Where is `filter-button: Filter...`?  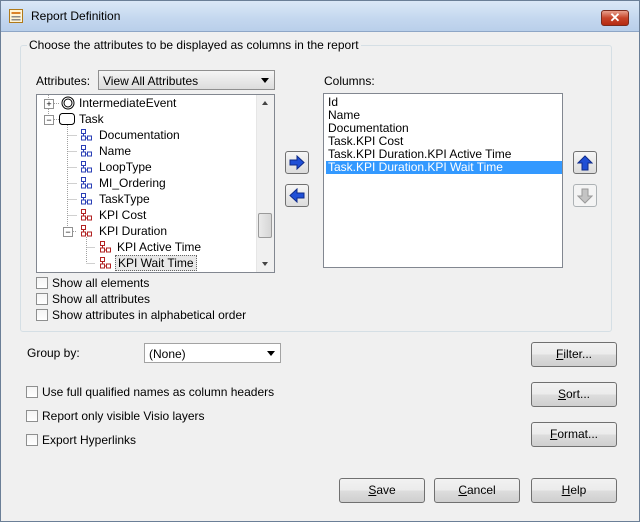
filter-button: Filter... is located at coordinates (574, 354).